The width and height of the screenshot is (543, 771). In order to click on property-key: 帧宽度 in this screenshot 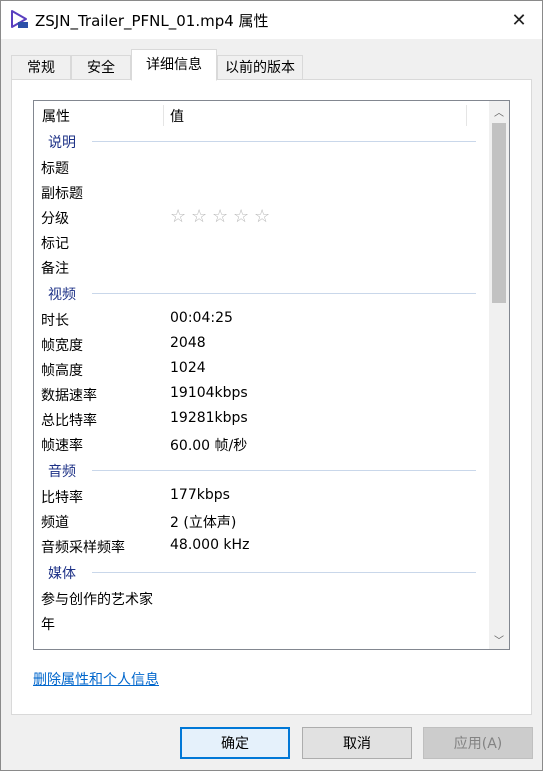, I will do `click(62, 346)`.